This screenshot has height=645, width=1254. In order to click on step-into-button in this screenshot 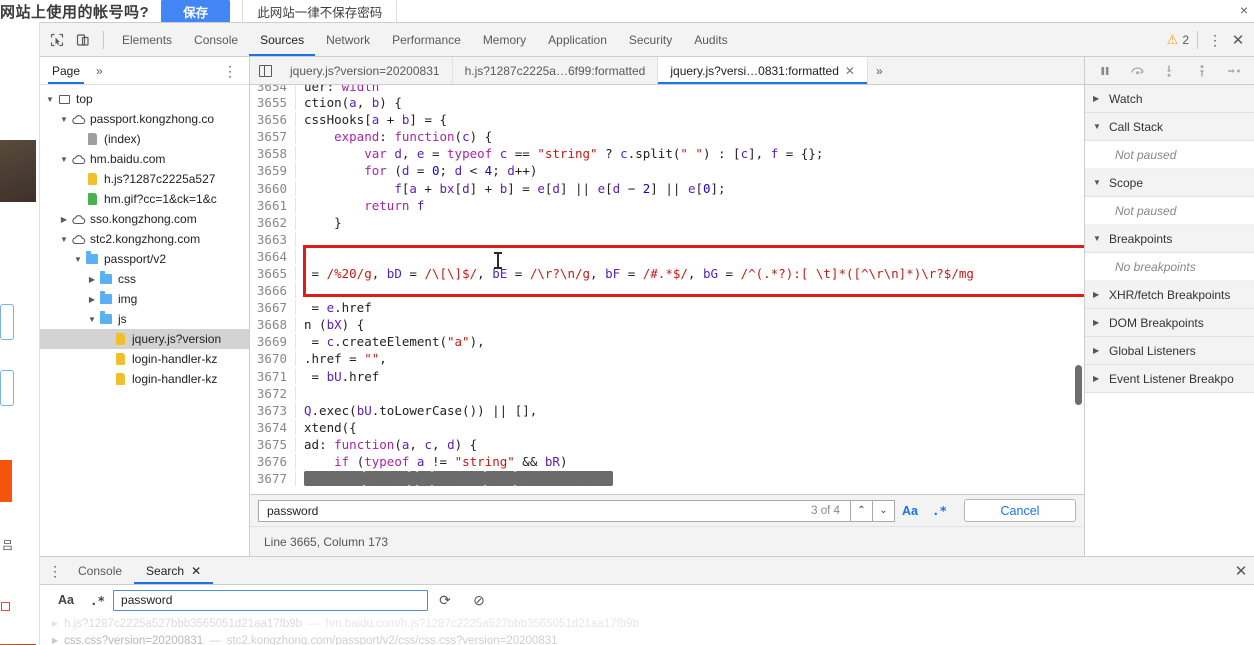, I will do `click(1169, 71)`.